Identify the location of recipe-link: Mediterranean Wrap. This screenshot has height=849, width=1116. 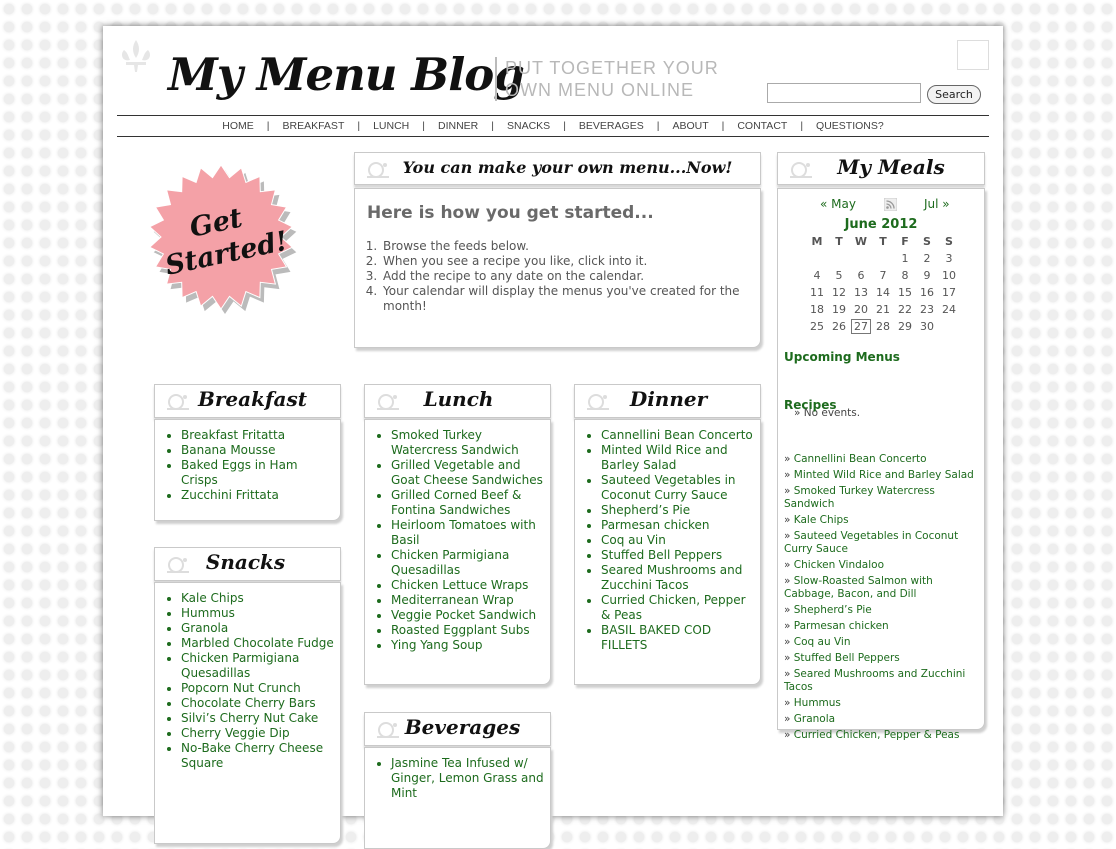
(452, 600).